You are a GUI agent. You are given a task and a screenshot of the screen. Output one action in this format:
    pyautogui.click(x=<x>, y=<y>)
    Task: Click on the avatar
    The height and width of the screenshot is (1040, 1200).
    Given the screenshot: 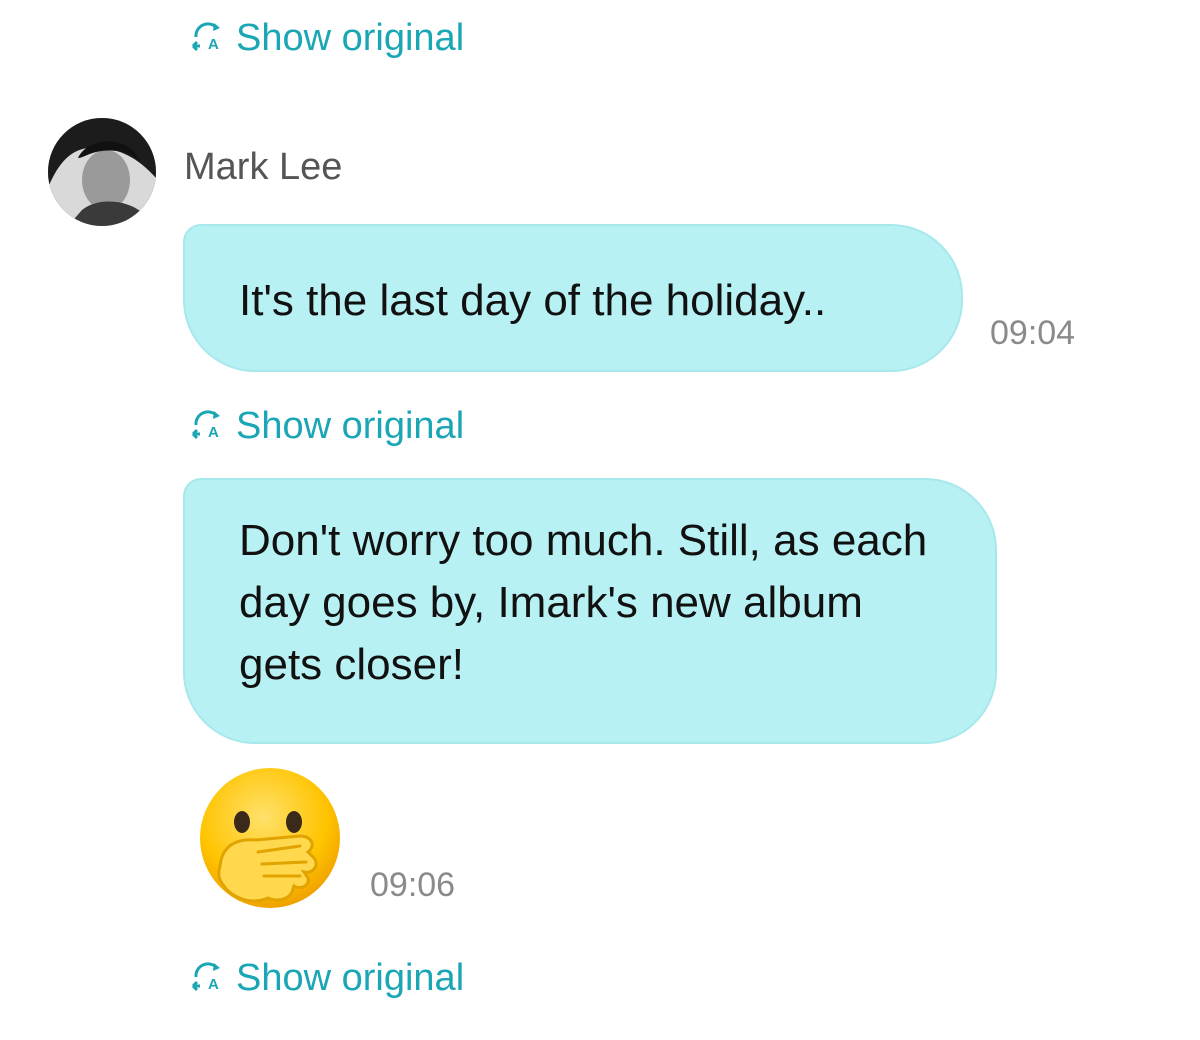 What is the action you would take?
    pyautogui.click(x=102, y=172)
    